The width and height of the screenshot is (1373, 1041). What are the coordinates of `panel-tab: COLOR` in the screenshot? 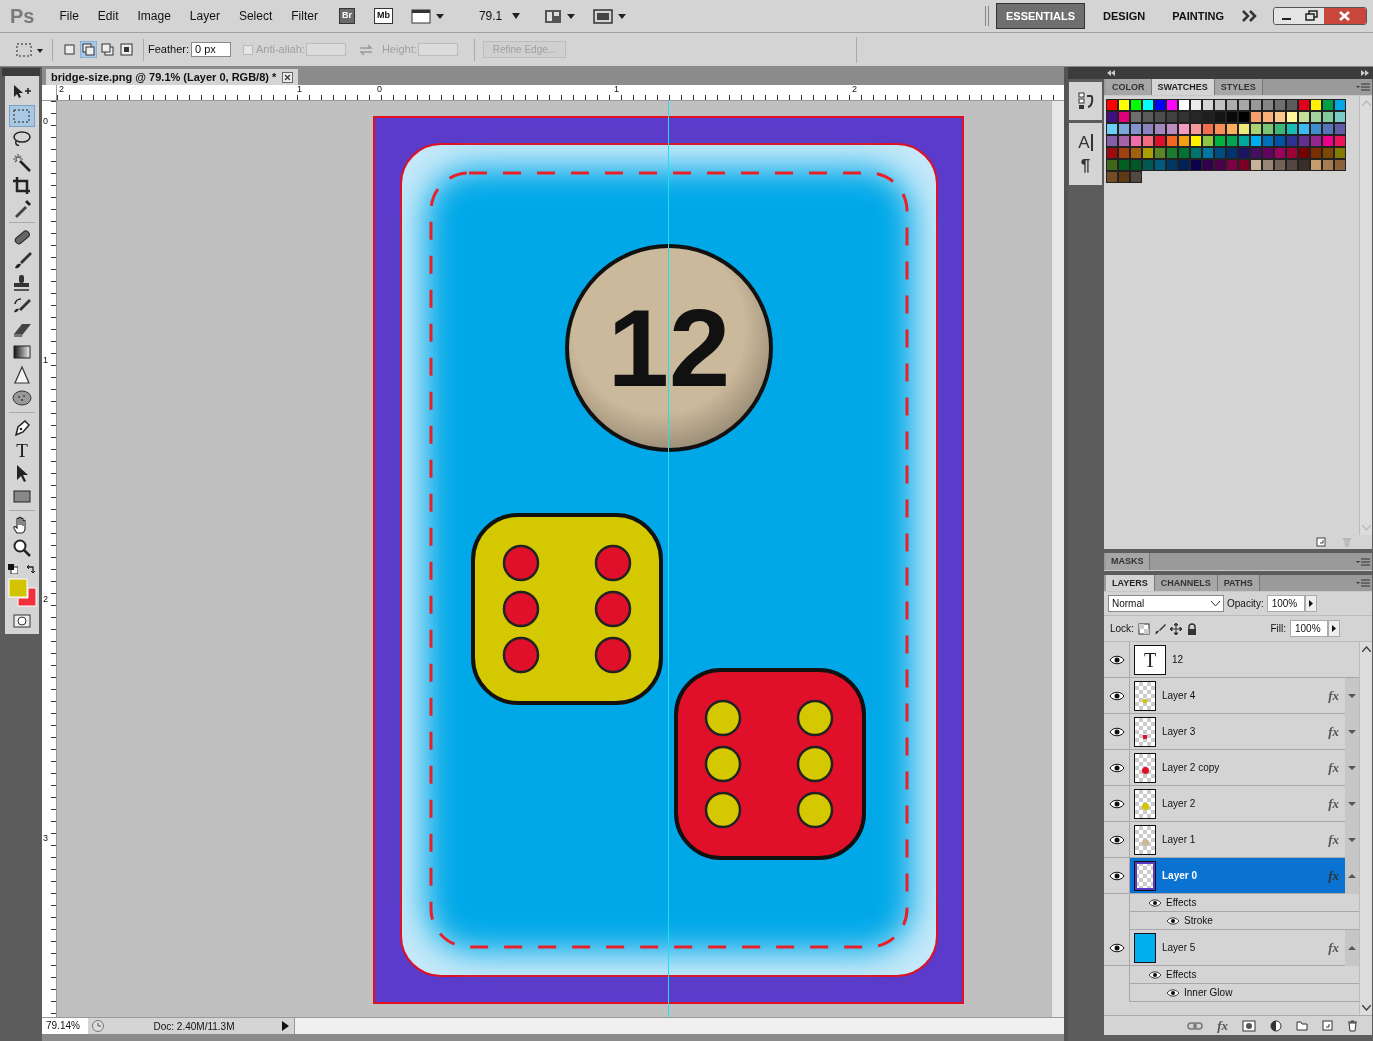 It's located at (1129, 87).